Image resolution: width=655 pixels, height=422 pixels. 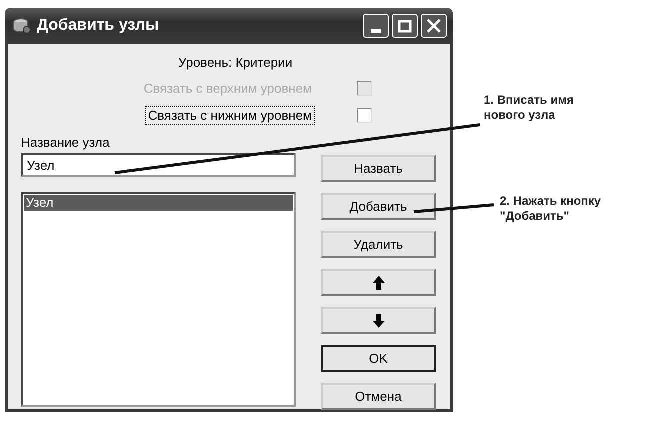 What do you see at coordinates (66, 143) in the screenshot?
I see `field-label: Название узла` at bounding box center [66, 143].